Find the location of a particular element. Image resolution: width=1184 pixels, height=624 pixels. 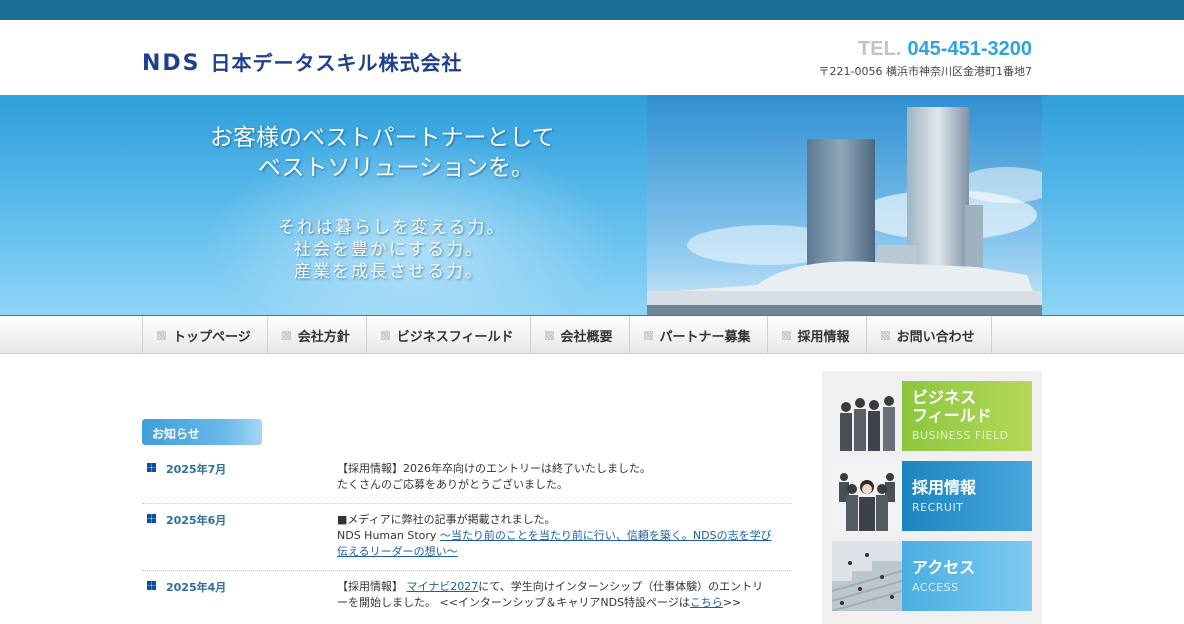

nav-item-company: 会社概要 is located at coordinates (580, 335).